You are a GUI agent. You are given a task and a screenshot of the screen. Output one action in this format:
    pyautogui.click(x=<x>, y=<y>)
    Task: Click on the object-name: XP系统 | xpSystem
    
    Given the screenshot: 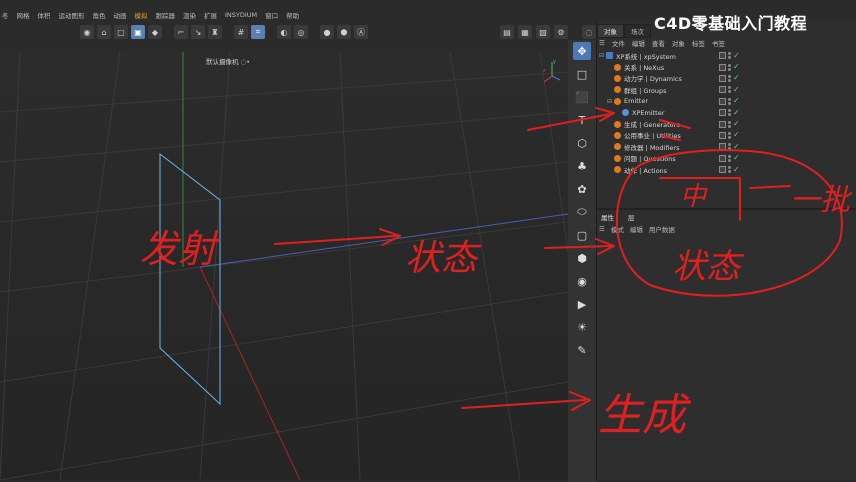 What is the action you would take?
    pyautogui.click(x=646, y=56)
    